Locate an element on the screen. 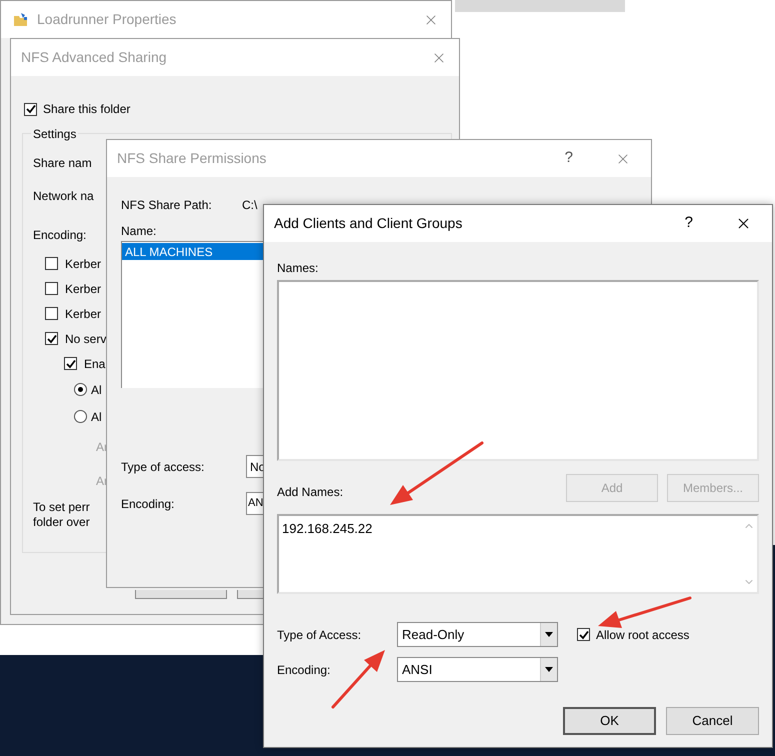 This screenshot has width=775, height=756. field-label: Name: is located at coordinates (138, 231).